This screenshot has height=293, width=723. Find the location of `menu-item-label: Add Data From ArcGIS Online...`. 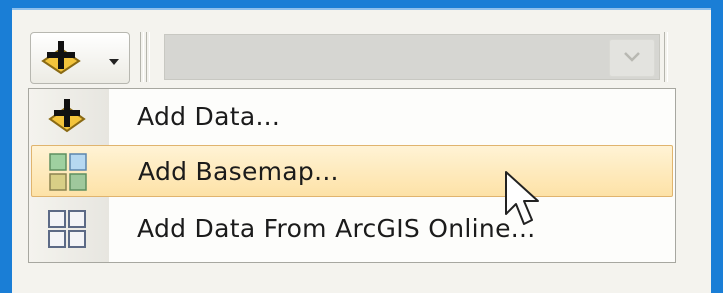

menu-item-label: Add Data From ArcGIS Online... is located at coordinates (336, 228).